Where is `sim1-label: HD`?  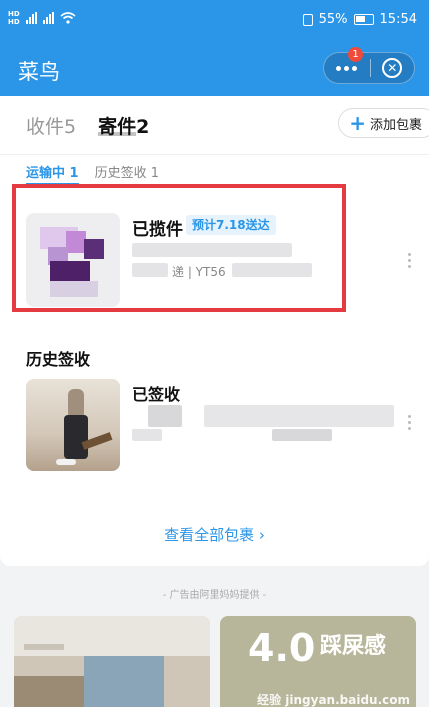
sim1-label: HD is located at coordinates (14, 14).